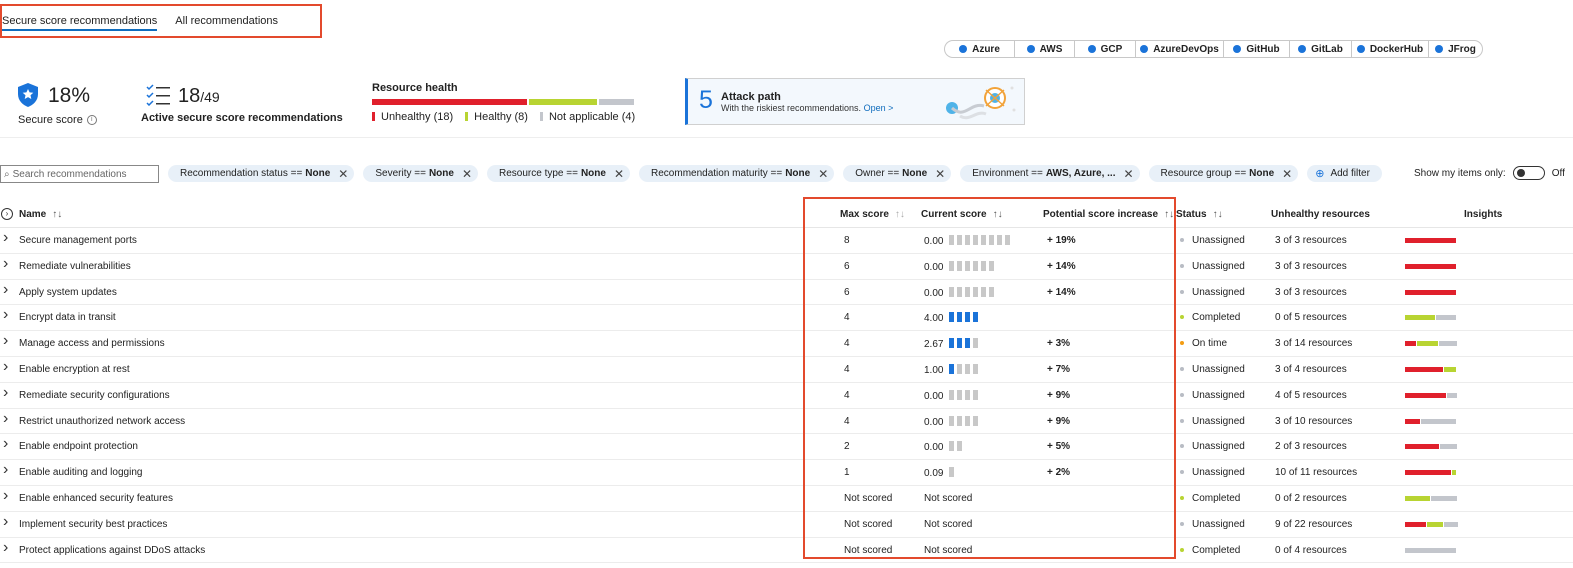 The width and height of the screenshot is (1573, 568). Describe the element at coordinates (1311, 240) in the screenshot. I see `unhealthy-resources: 3 of 3 resources` at that location.